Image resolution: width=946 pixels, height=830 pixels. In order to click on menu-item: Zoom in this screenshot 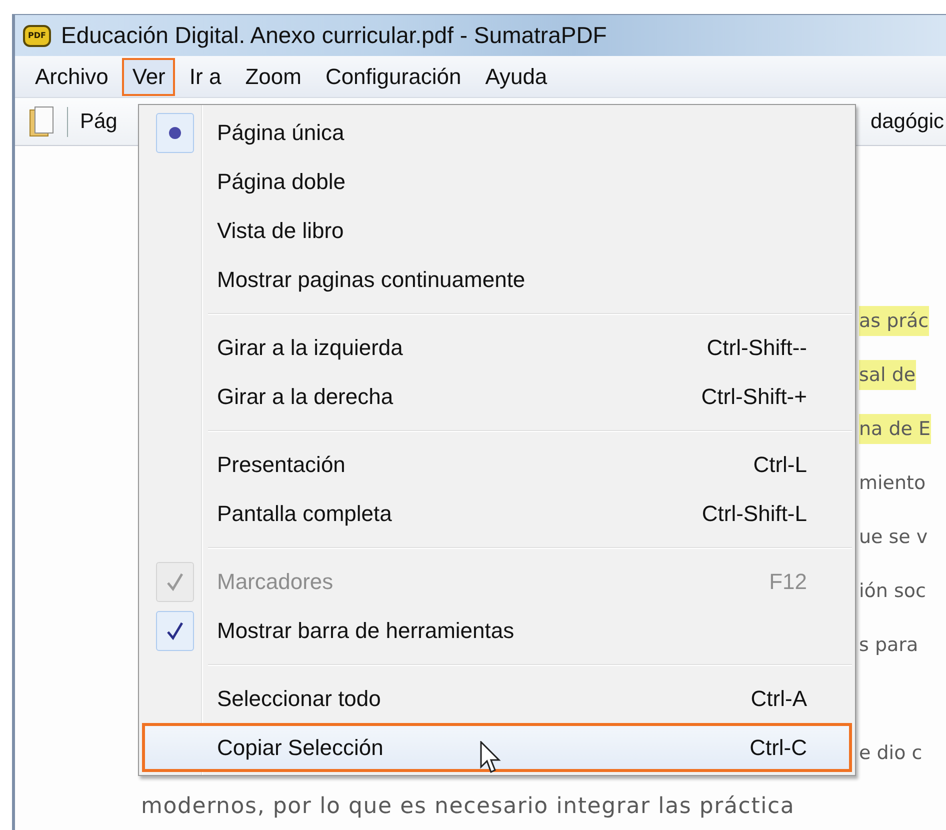, I will do `click(273, 77)`.